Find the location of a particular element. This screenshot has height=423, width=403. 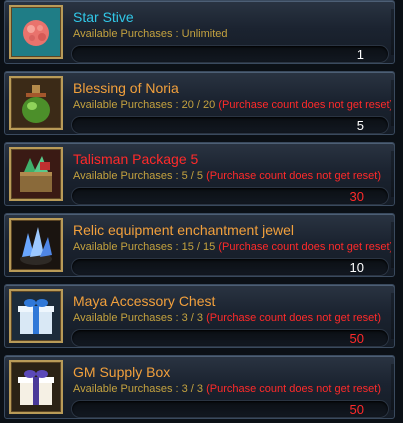

item-name: Blessing of Noria is located at coordinates (126, 88).